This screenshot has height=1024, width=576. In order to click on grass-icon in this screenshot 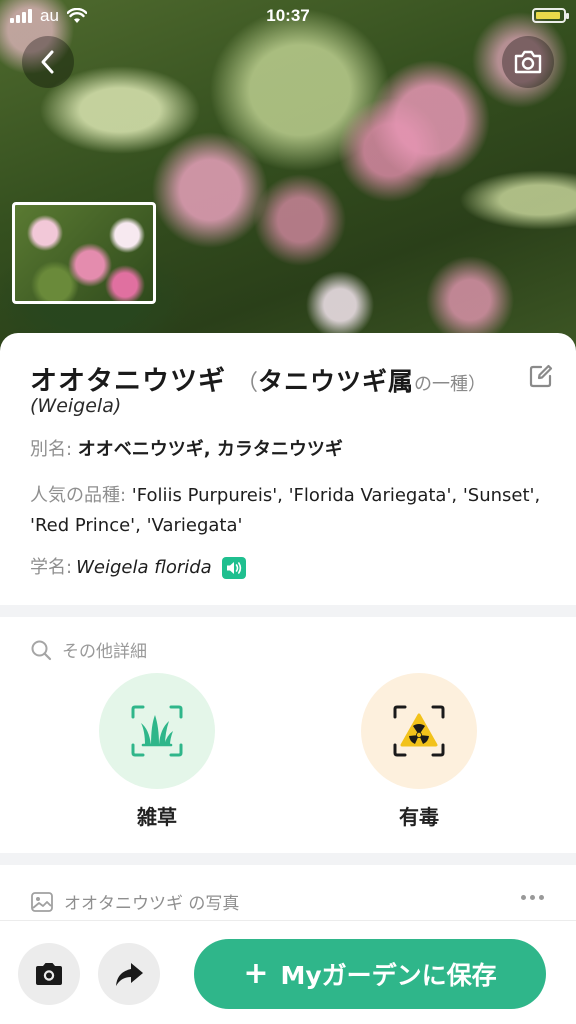, I will do `click(157, 731)`.